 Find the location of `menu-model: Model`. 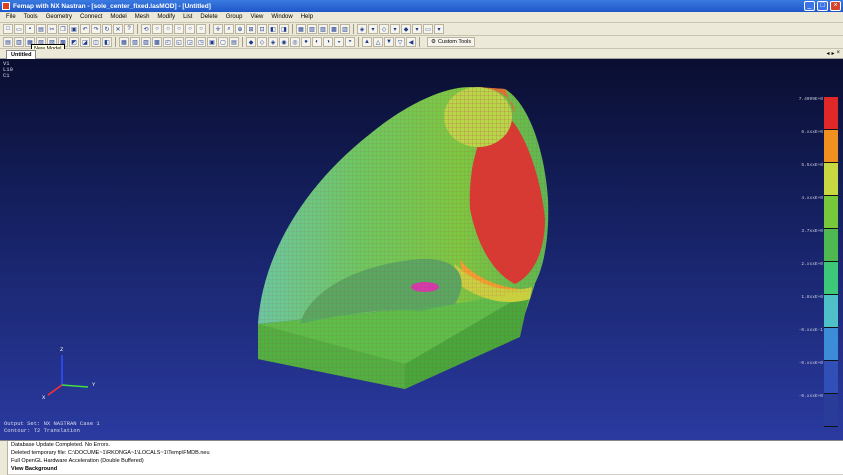

menu-model: Model is located at coordinates (118, 17).